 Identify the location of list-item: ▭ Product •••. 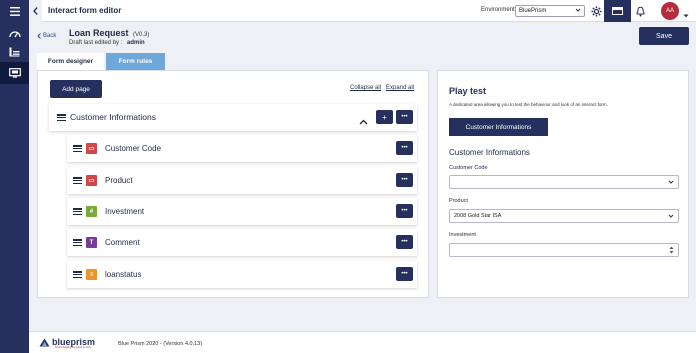
(242, 180).